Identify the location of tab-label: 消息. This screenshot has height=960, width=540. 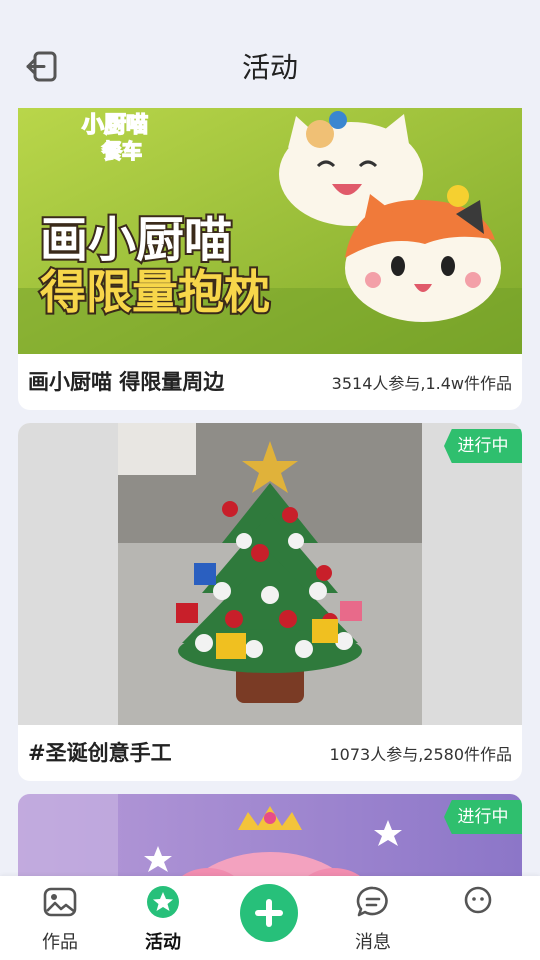
(373, 942).